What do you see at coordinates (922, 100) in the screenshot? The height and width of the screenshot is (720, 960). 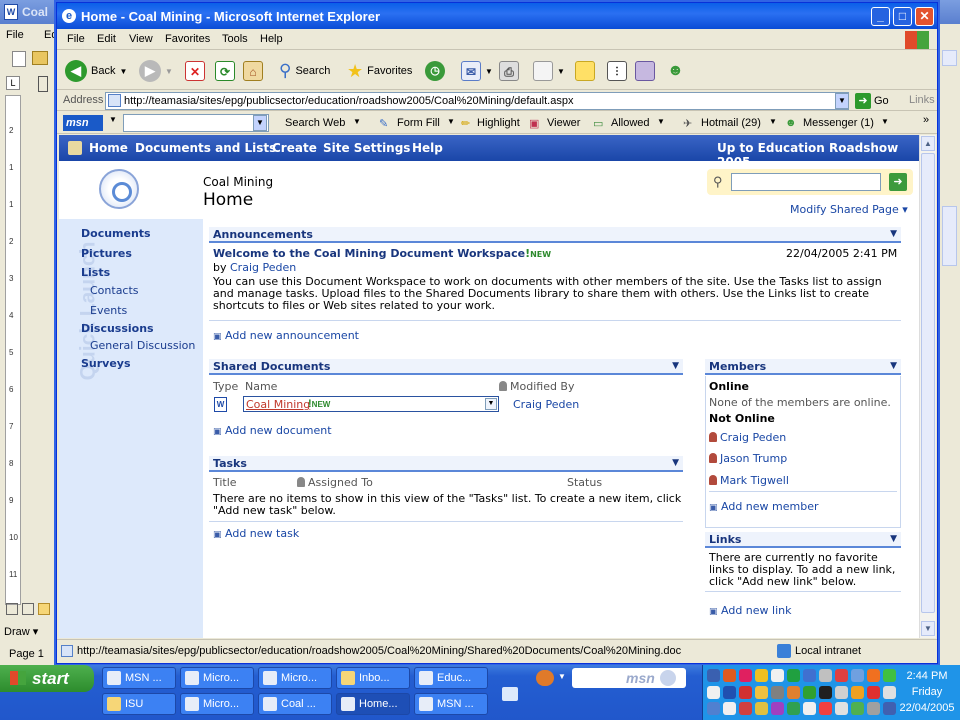 I see `links-button: Links` at bounding box center [922, 100].